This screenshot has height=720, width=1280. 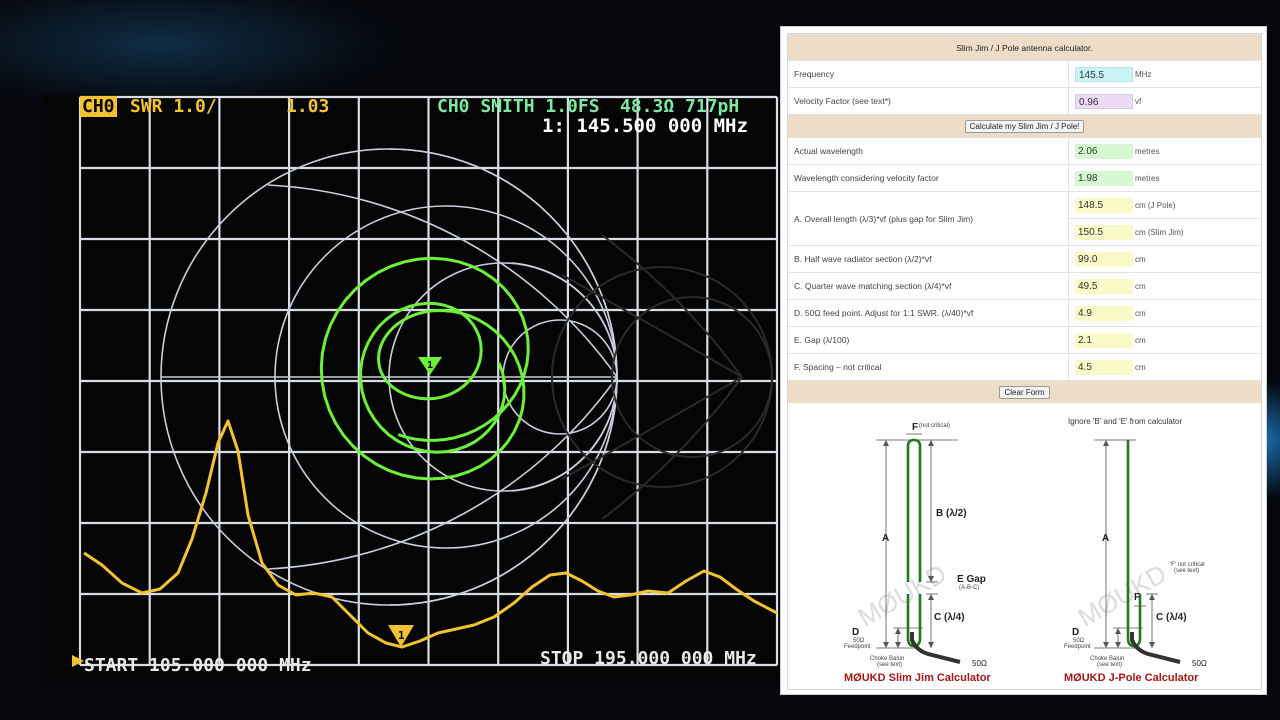 I want to click on section-row: F. Spacing – not critical 4.5 cm, so click(x=1024, y=367).